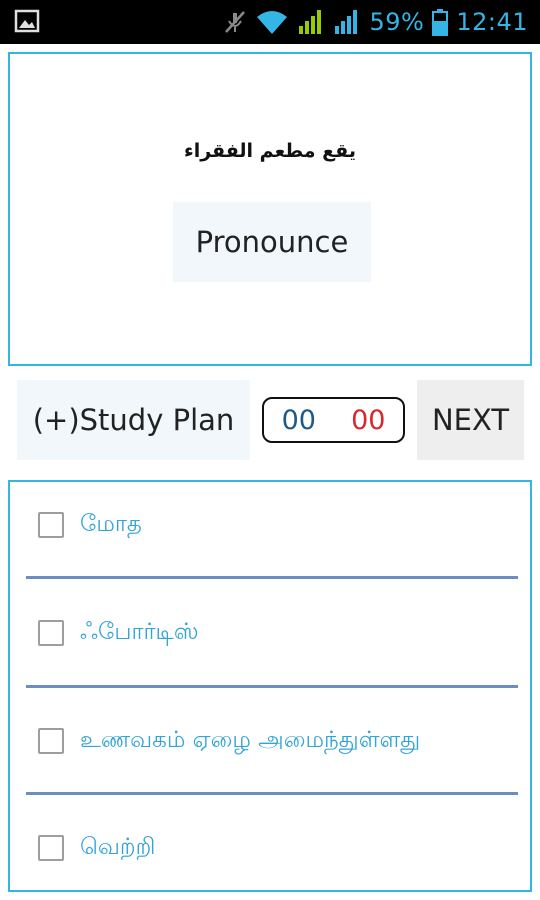 The image size is (540, 900). I want to click on pronounce-button: Pronounce, so click(272, 242).